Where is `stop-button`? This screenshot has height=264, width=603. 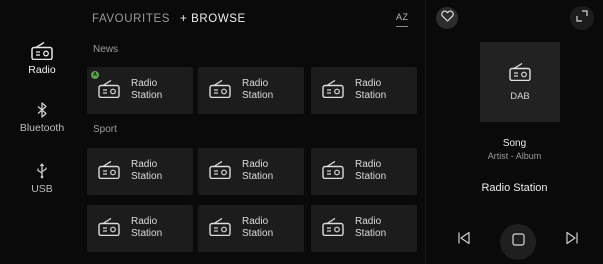
stop-button is located at coordinates (518, 242).